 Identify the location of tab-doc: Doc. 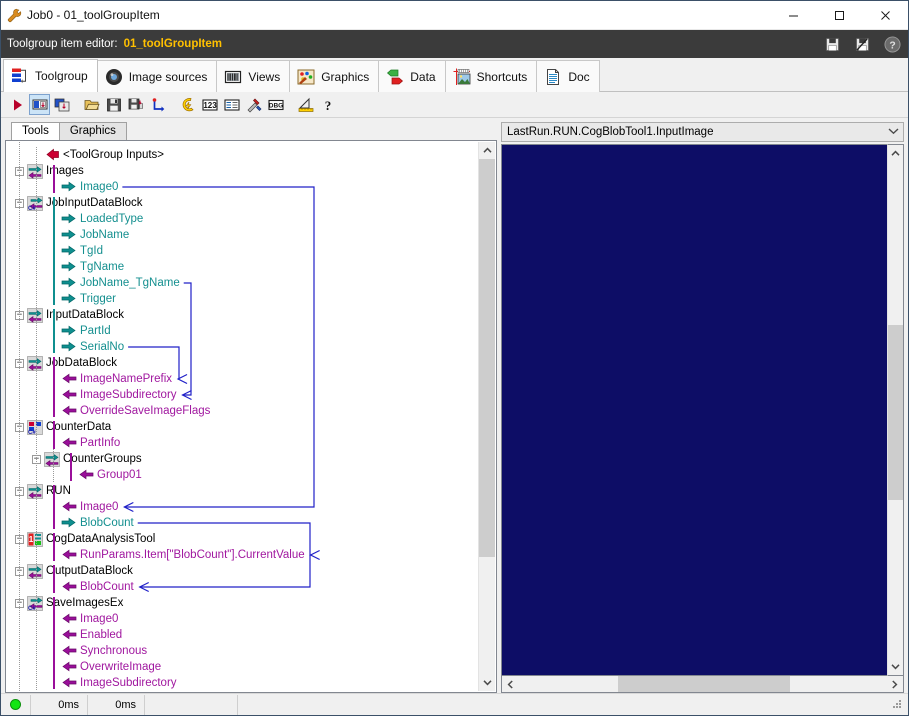
(568, 76).